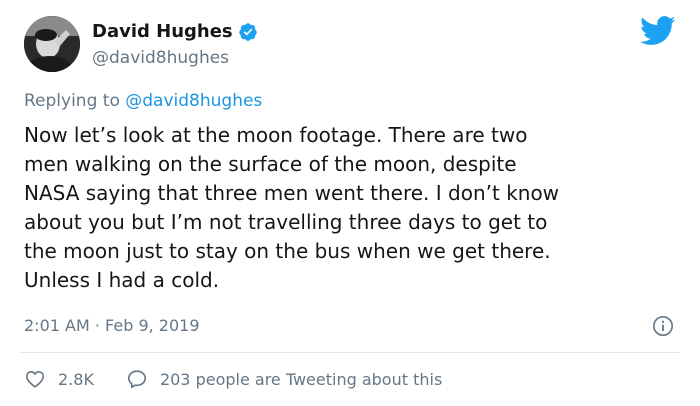 Image resolution: width=700 pixels, height=406 pixels. Describe the element at coordinates (301, 379) in the screenshot. I see `conversation-label: 203 people are Tweeting about this` at that location.